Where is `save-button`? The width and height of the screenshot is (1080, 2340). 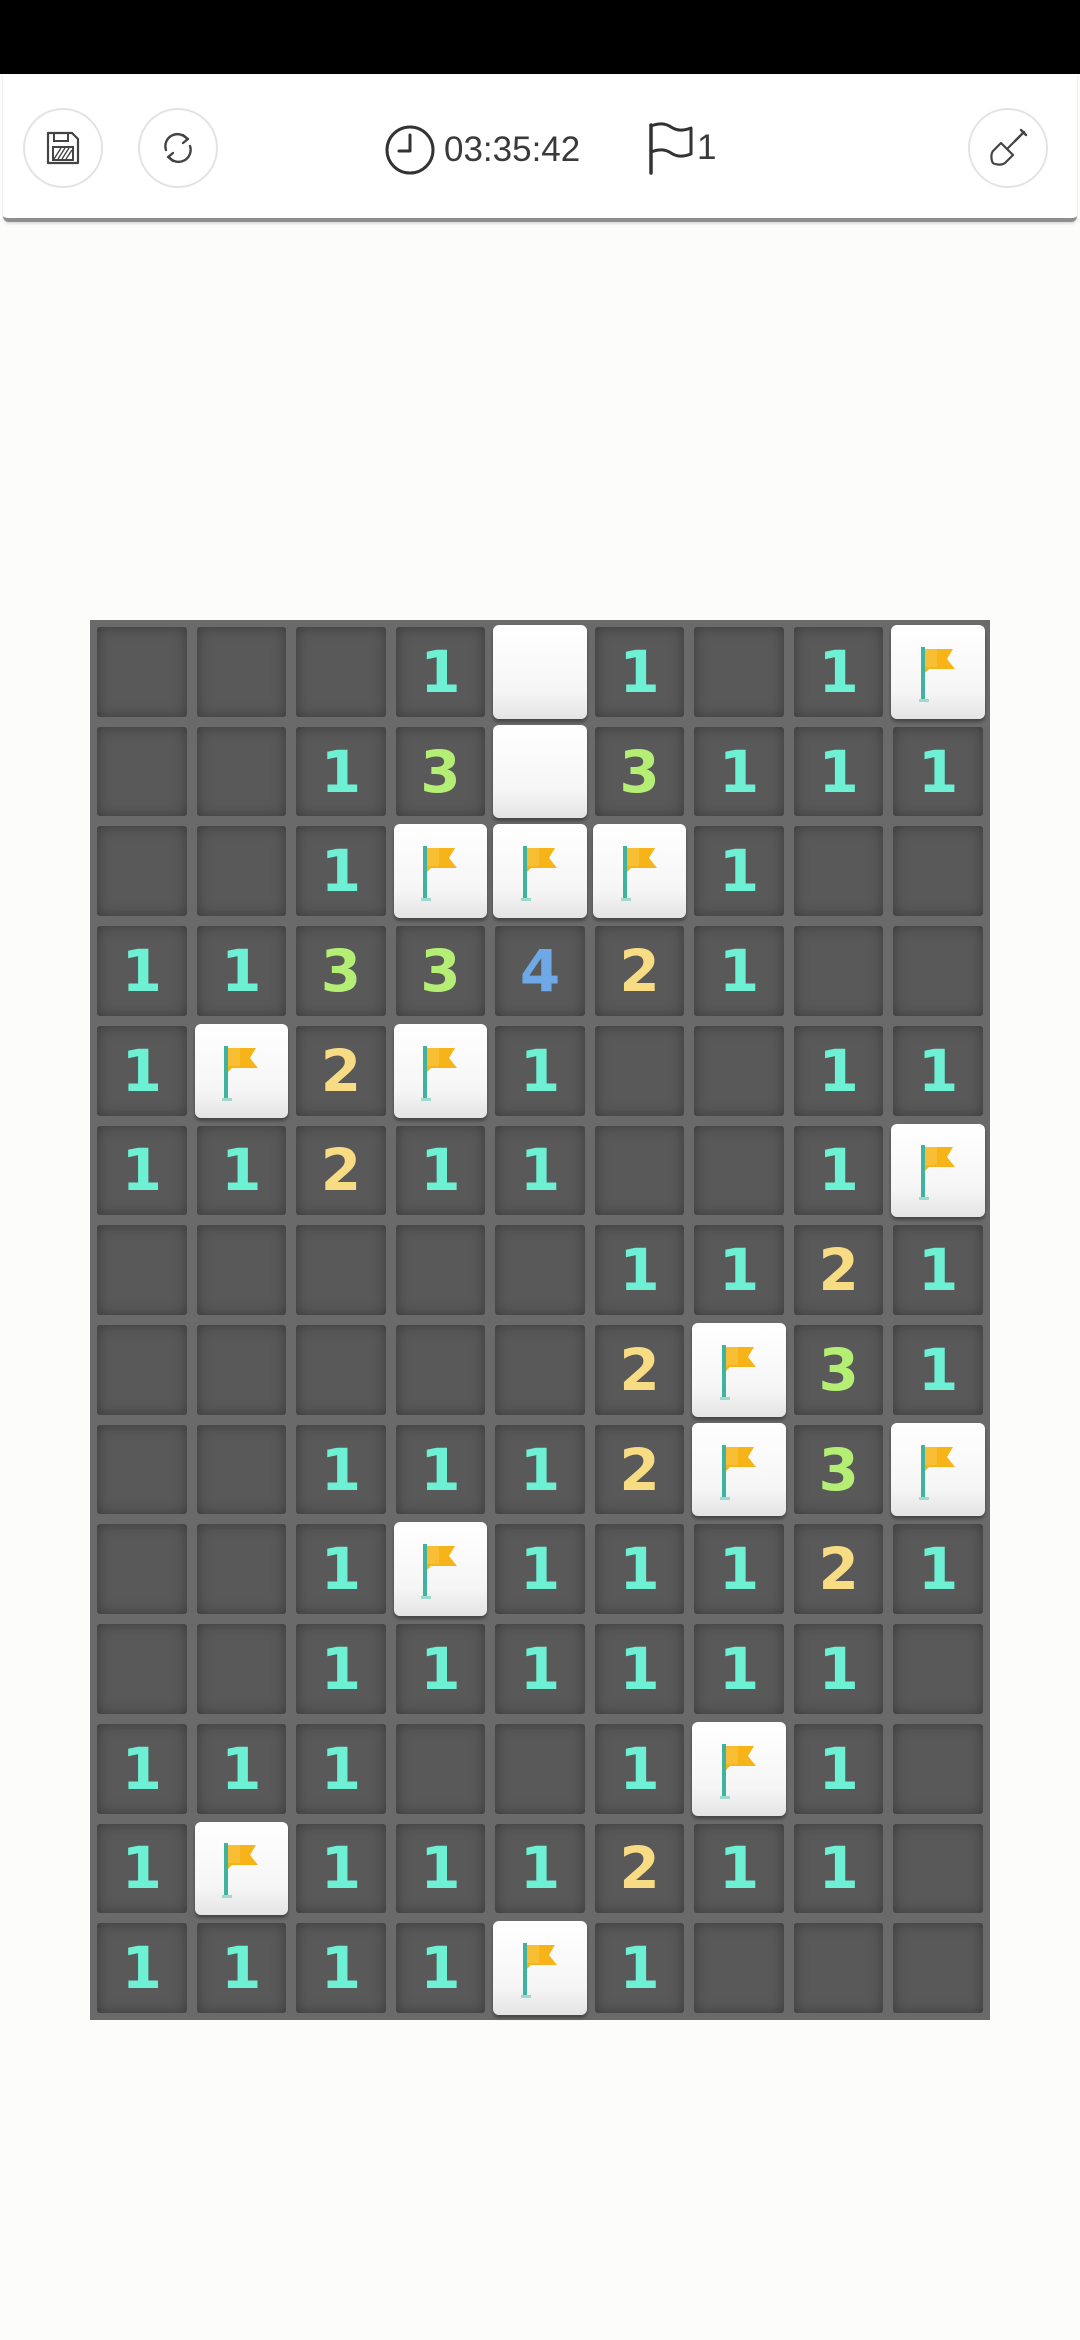
save-button is located at coordinates (63, 148).